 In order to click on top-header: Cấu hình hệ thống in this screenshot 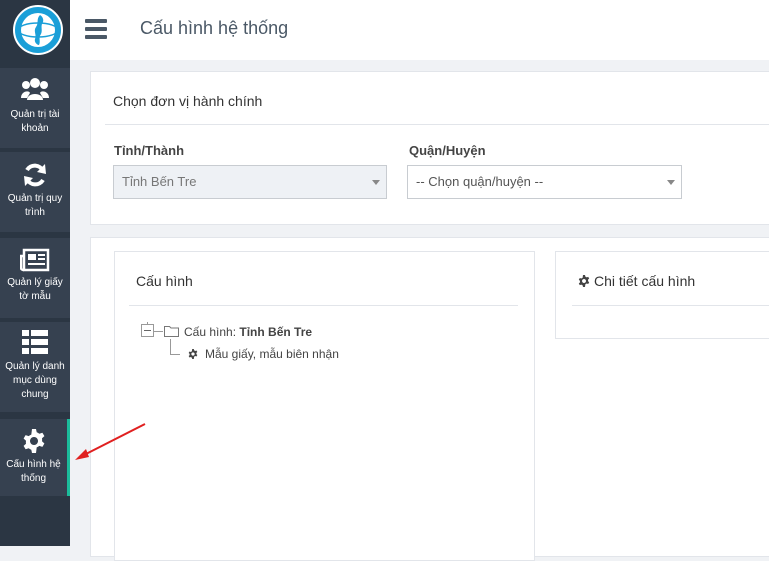, I will do `click(419, 30)`.